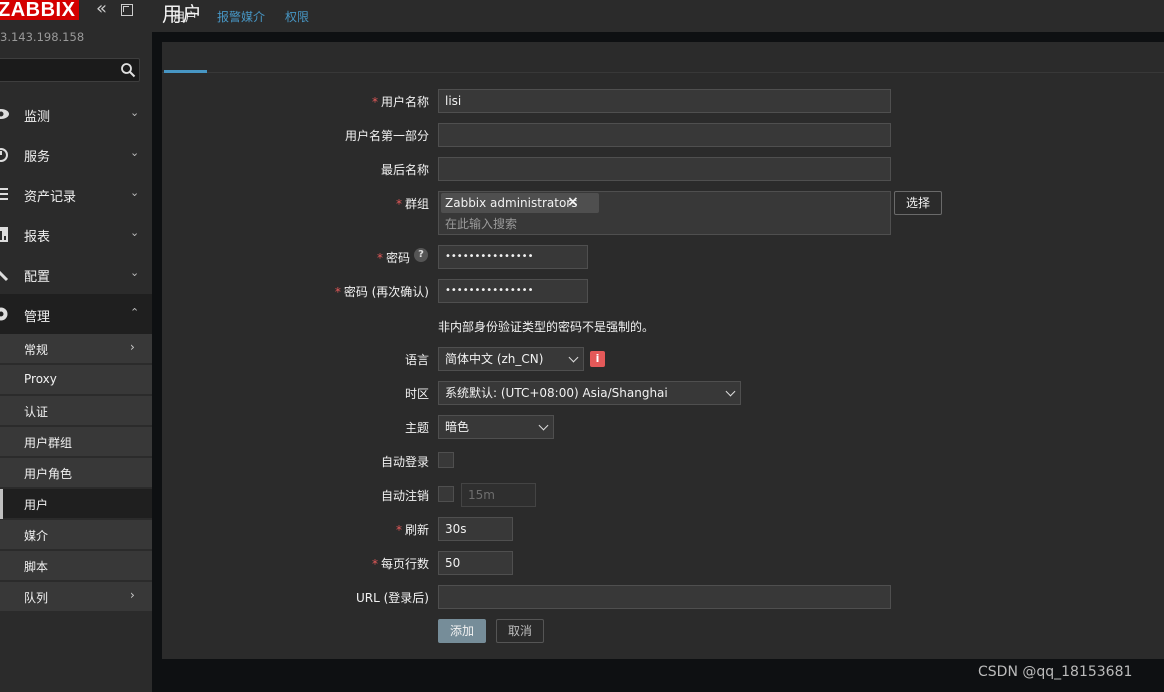 The width and height of the screenshot is (1164, 692). What do you see at coordinates (297, 16) in the screenshot?
I see `tab-permissions: 权限` at bounding box center [297, 16].